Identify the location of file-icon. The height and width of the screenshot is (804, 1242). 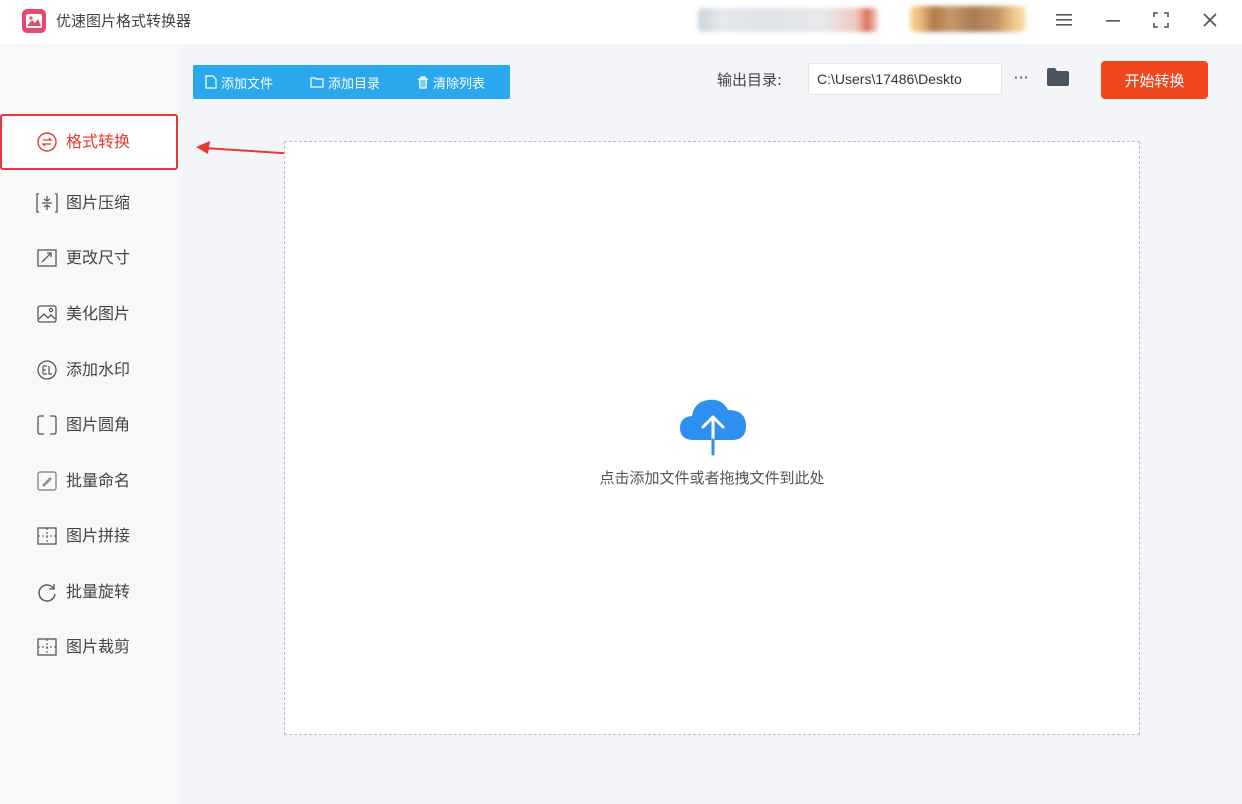
(211, 82).